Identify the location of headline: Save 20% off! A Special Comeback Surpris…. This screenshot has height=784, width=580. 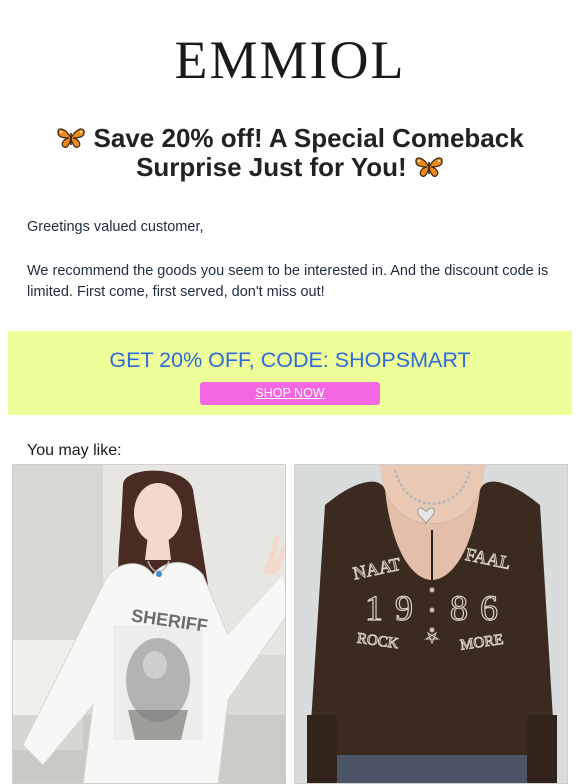
(290, 153).